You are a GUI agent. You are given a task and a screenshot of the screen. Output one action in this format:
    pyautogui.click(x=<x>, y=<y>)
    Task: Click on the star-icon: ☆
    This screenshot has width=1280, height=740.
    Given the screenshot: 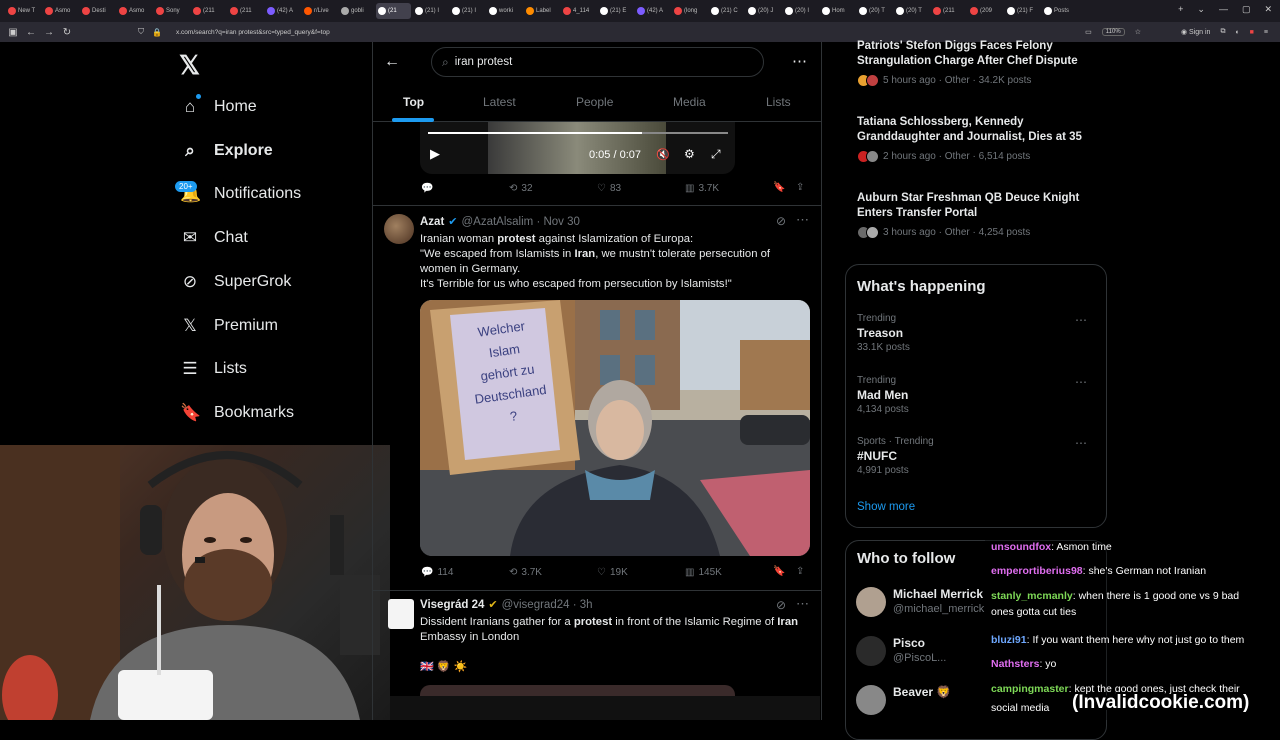 What is the action you would take?
    pyautogui.click(x=1138, y=32)
    